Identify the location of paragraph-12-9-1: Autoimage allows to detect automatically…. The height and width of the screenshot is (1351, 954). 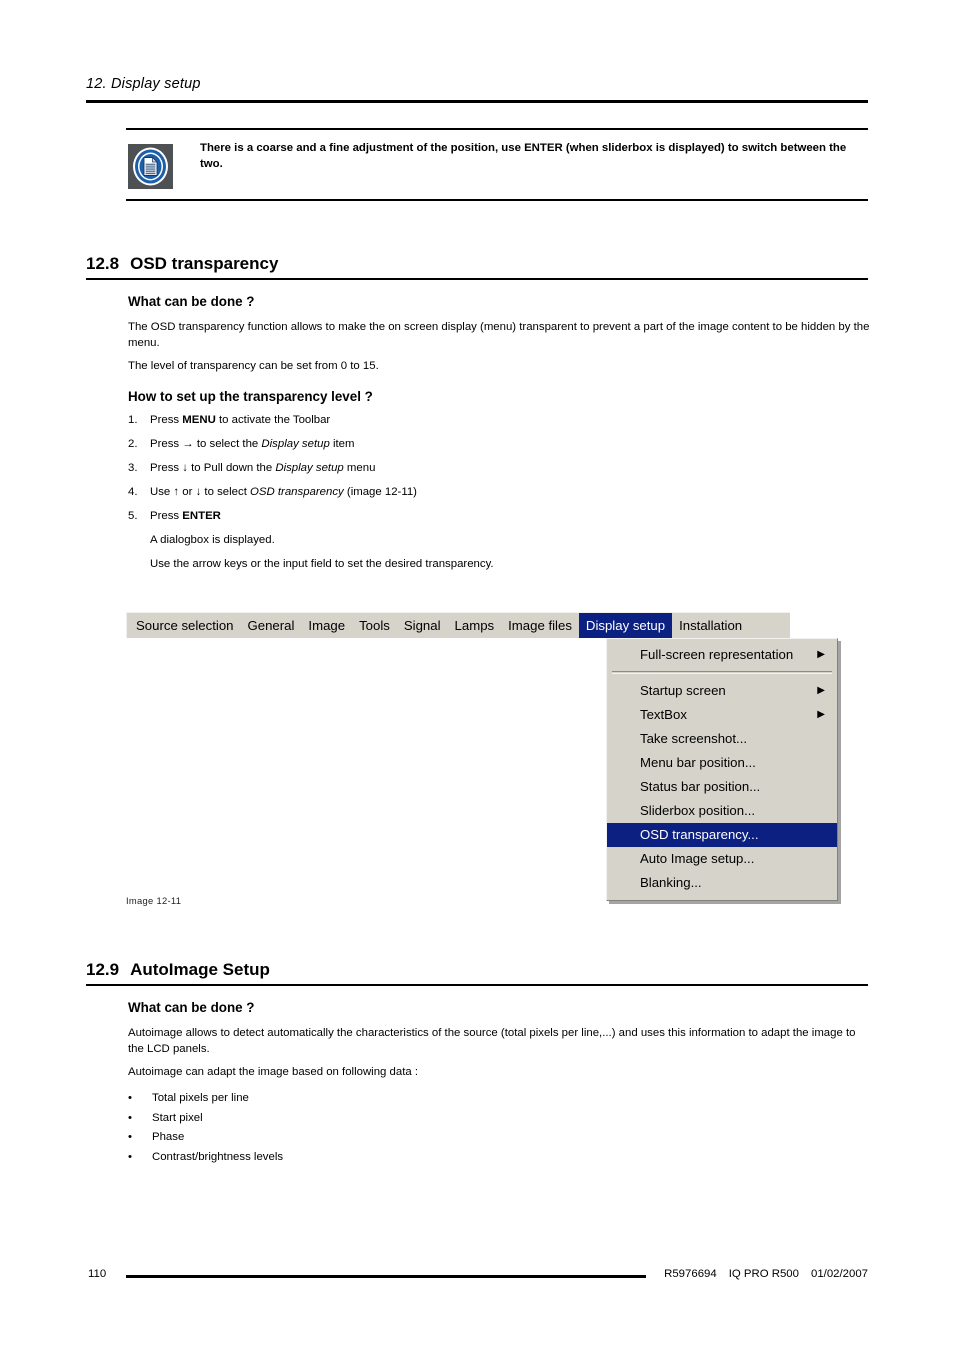
(492, 1041).